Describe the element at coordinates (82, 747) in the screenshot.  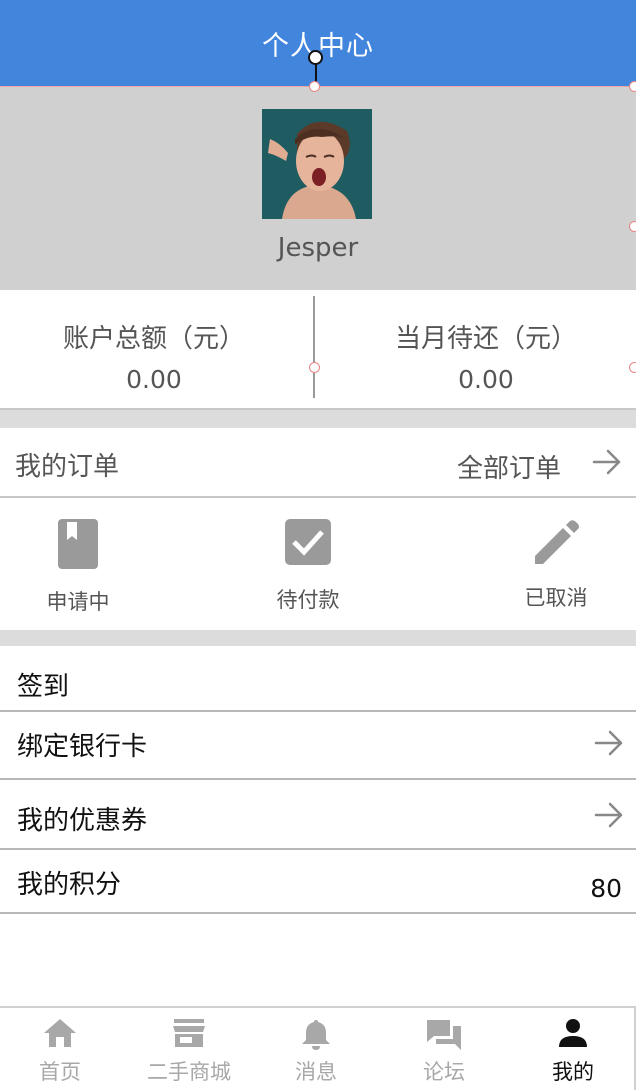
I see `bind-card-label: 绑定银行卡` at that location.